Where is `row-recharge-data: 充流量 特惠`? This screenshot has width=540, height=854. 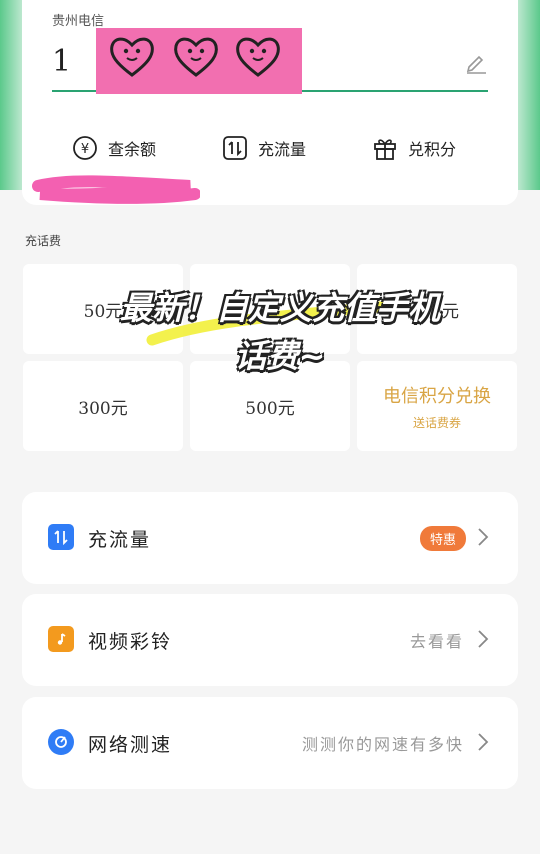 row-recharge-data: 充流量 特惠 is located at coordinates (270, 538).